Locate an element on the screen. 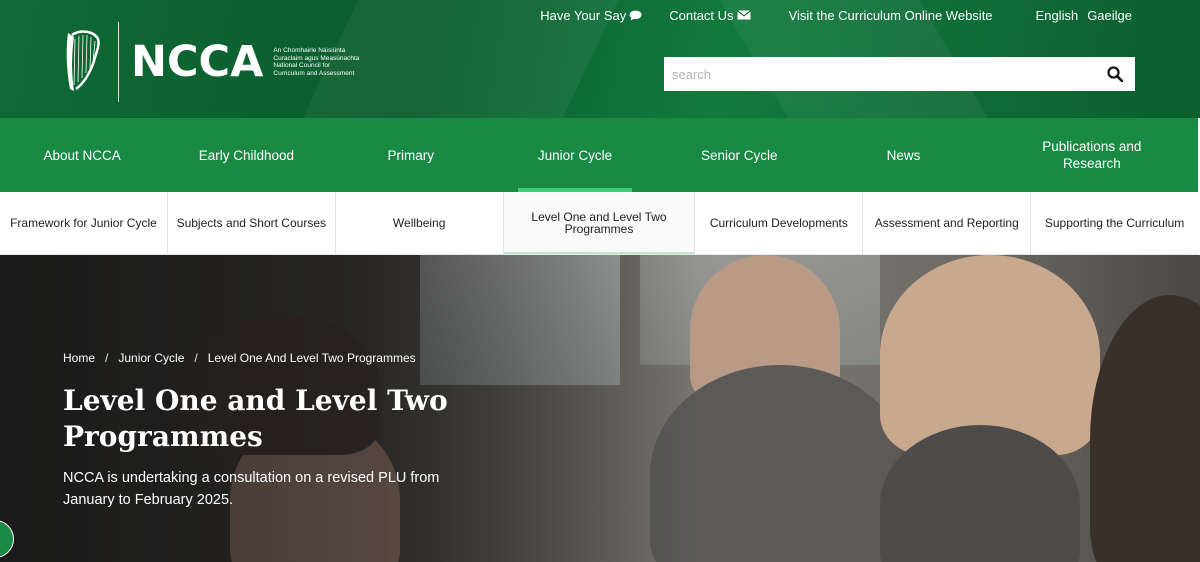 This screenshot has width=1200, height=562. harp-icon is located at coordinates (83, 60).